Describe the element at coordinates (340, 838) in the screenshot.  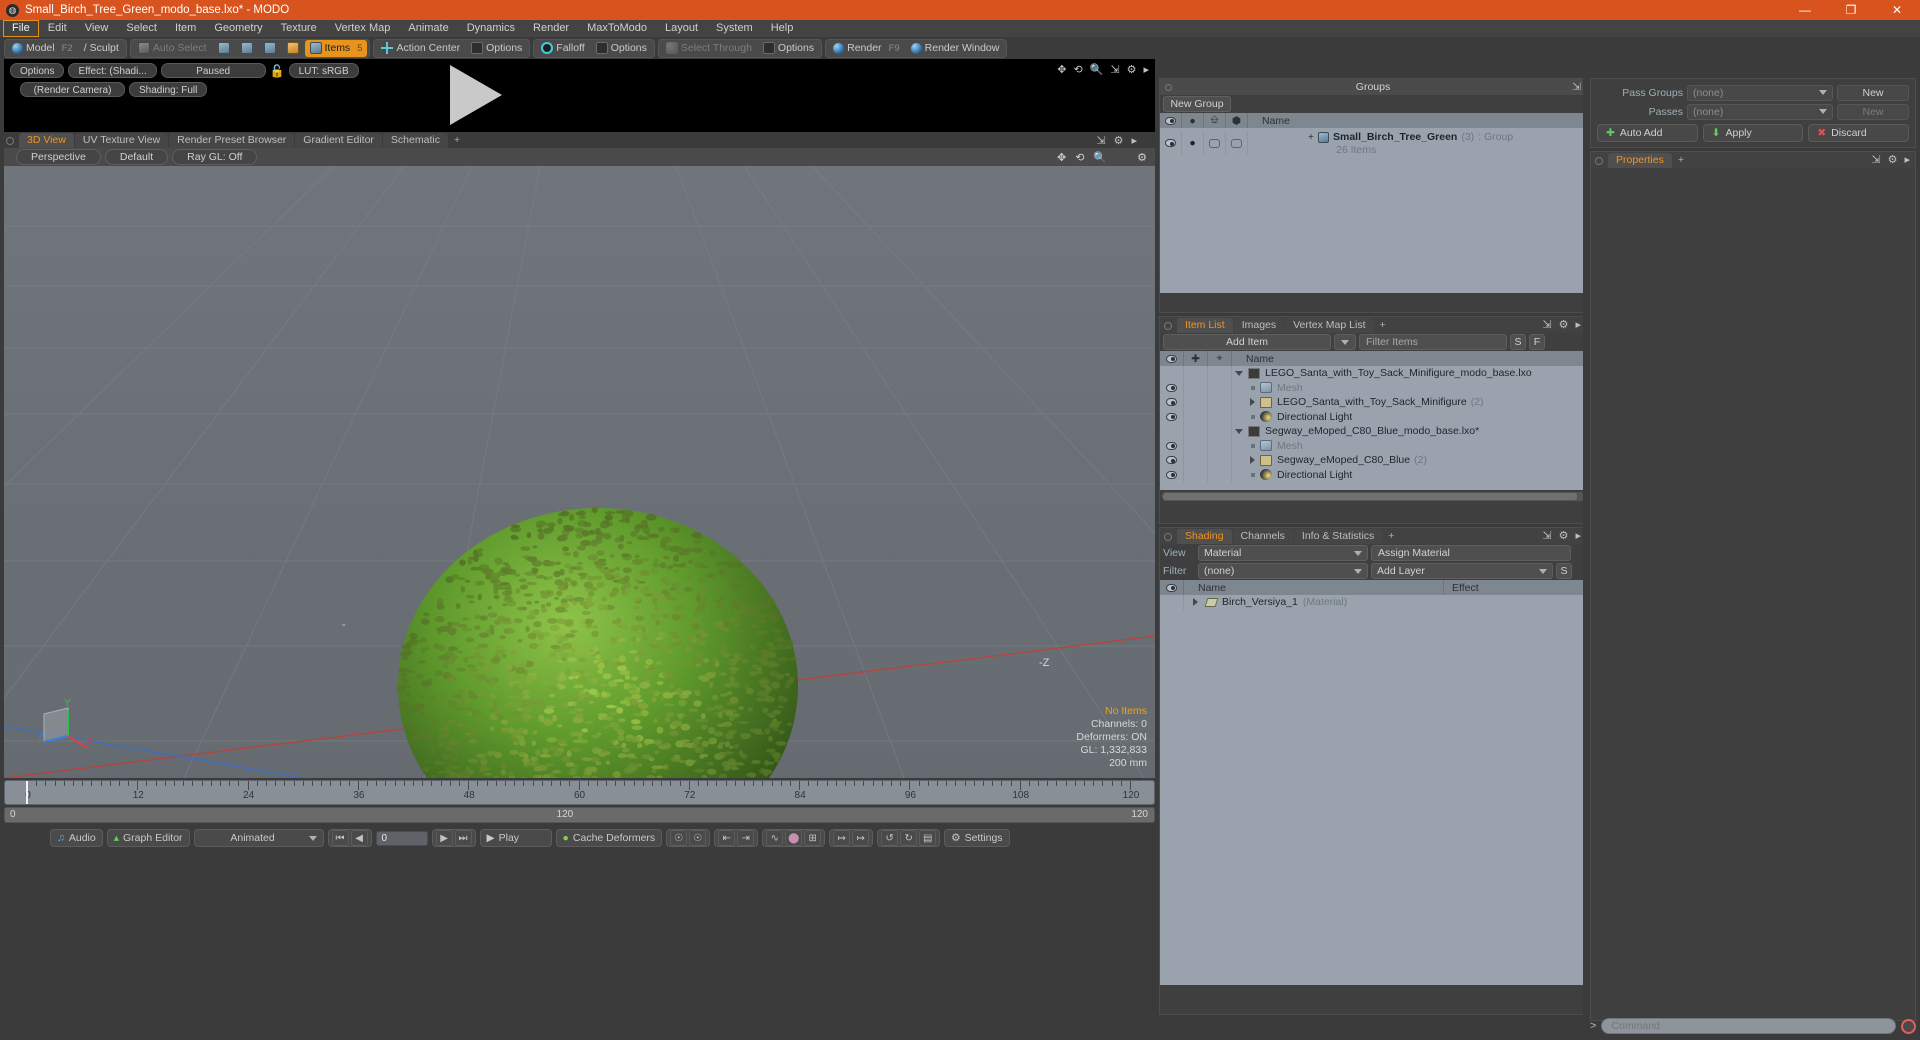
I see `go-to-start-button: ⏮` at that location.